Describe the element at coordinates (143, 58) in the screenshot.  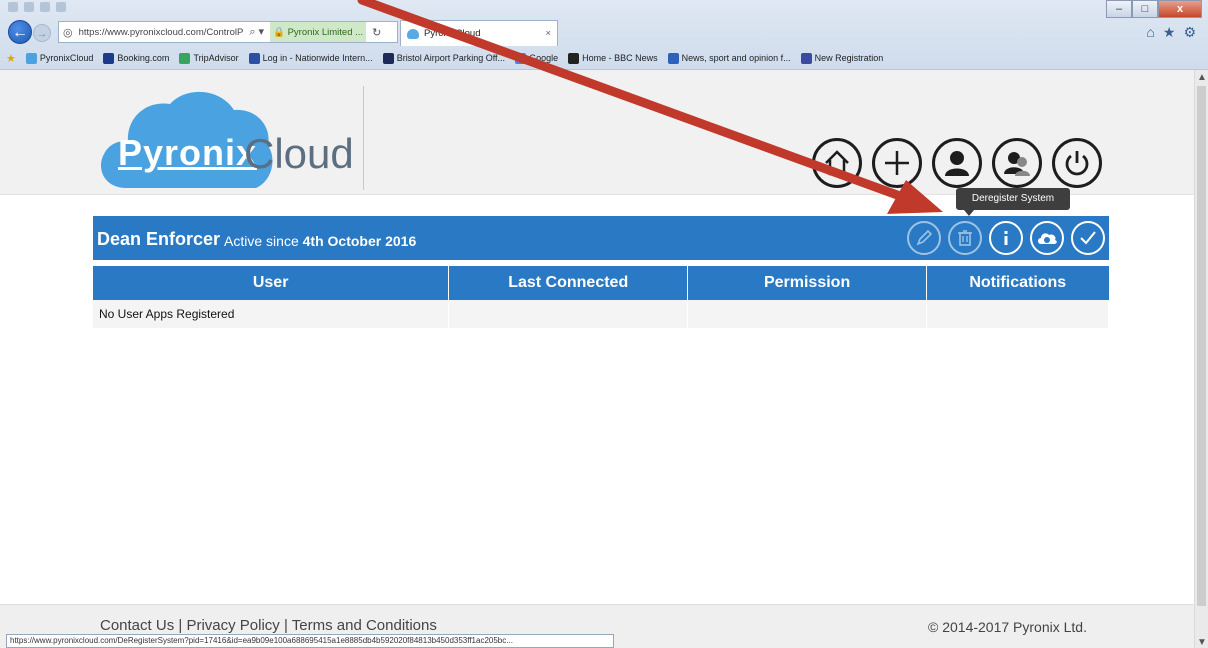
I see `favorite-label: Booking.com` at that location.